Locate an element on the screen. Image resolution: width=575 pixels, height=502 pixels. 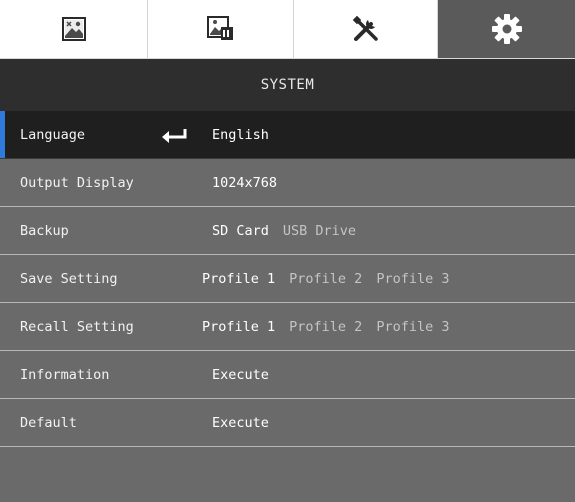
row-options: SD Card USB Drive is located at coordinates (279, 231).